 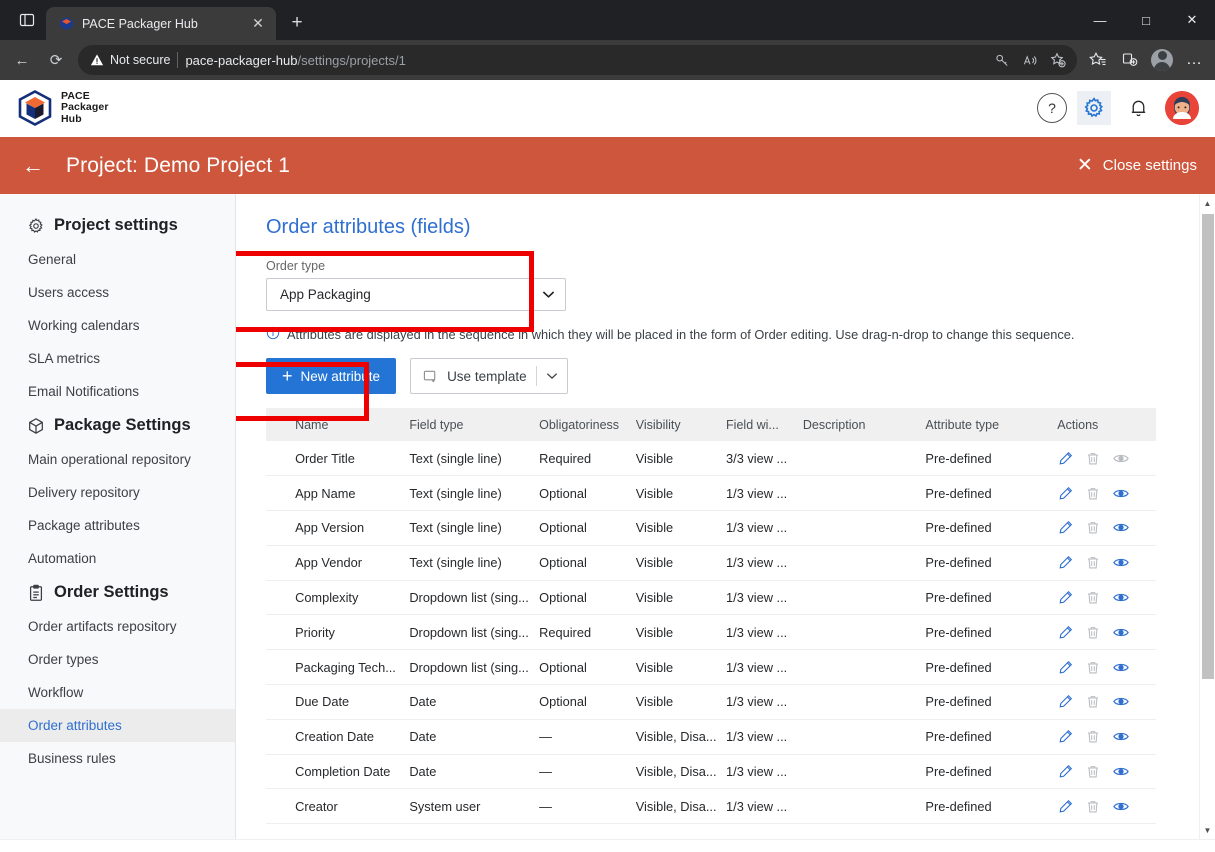 I want to click on sidebar-item-order-artifacts-repository: Order artifacts repository, so click(x=117, y=626).